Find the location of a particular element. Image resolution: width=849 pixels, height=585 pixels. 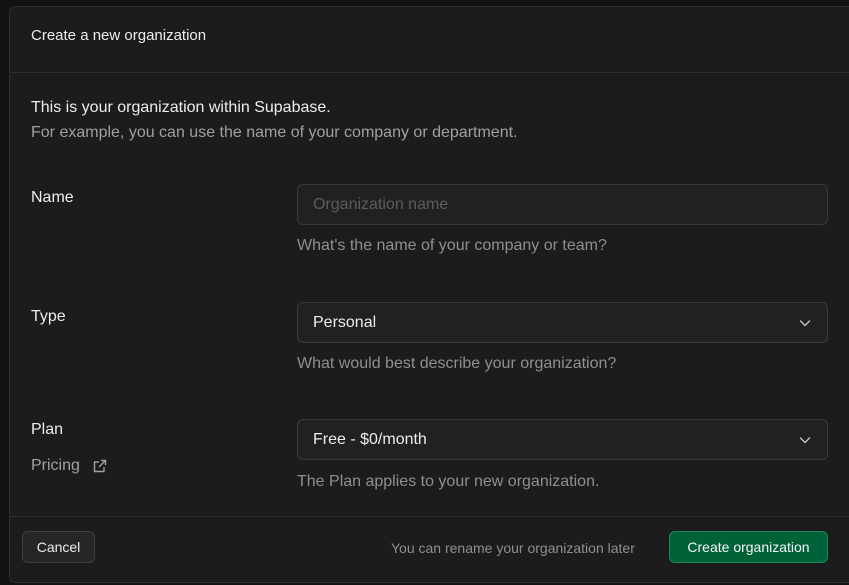

plan-label: Plan is located at coordinates (47, 429).